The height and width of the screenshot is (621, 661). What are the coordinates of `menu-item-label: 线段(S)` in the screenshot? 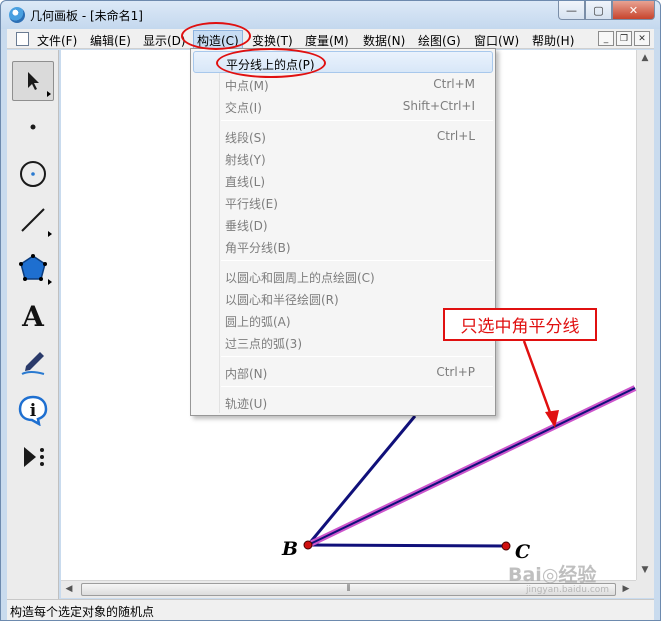 It's located at (245, 138).